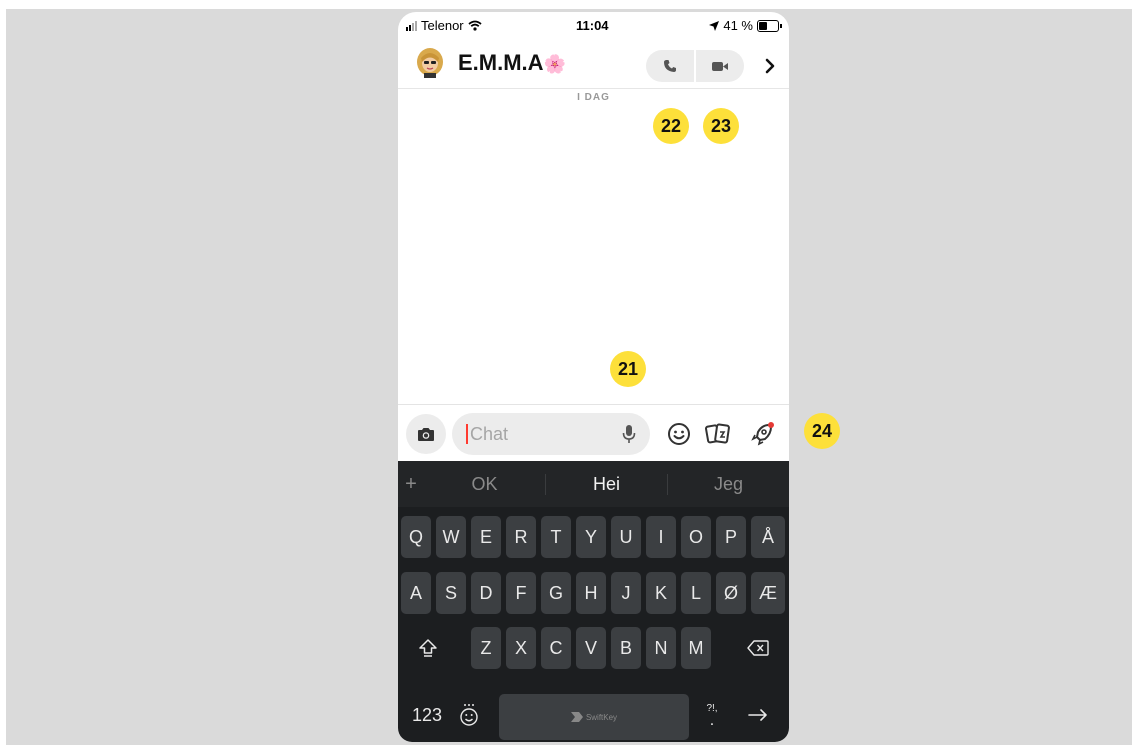 This screenshot has width=1138, height=745. I want to click on key: C, so click(556, 648).